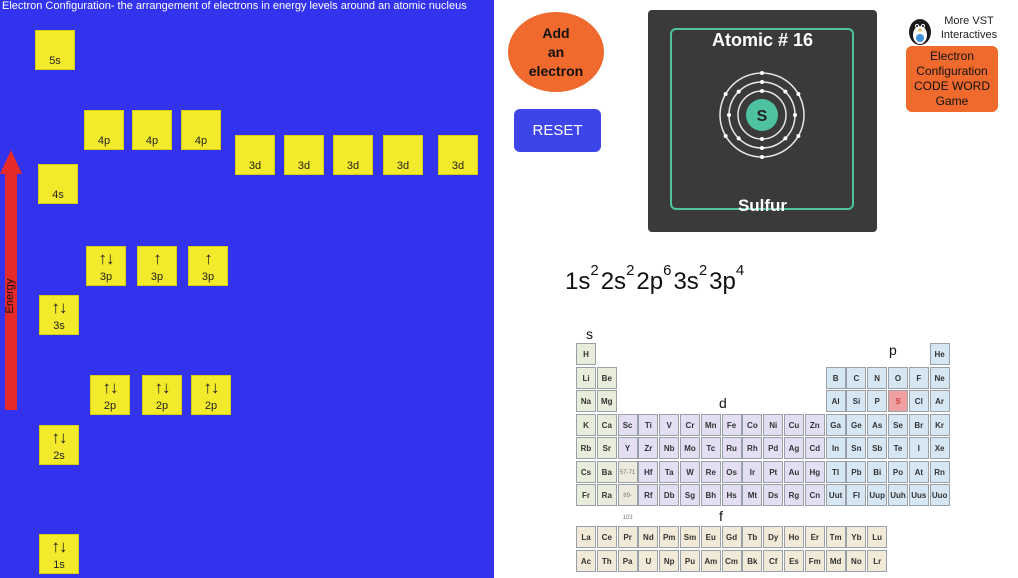 Image resolution: width=1018 pixels, height=578 pixels. Describe the element at coordinates (794, 537) in the screenshot. I see `element-Ho: Ho` at that location.